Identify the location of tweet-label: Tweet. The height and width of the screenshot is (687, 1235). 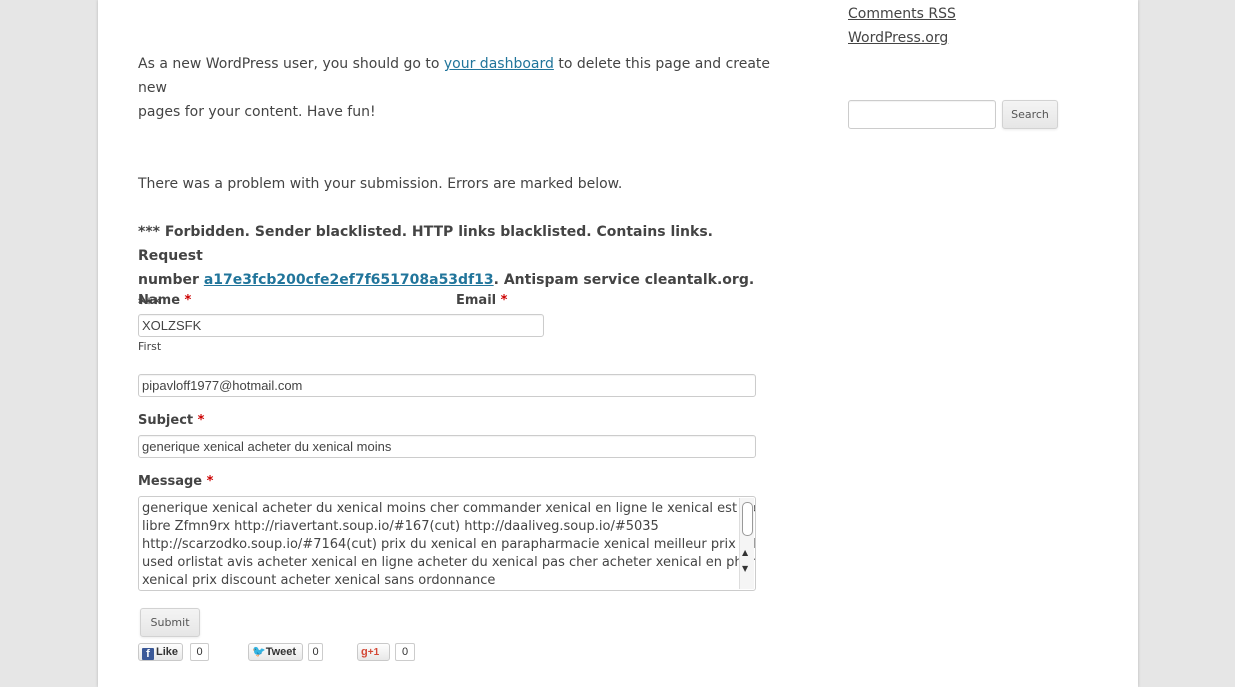
(281, 652).